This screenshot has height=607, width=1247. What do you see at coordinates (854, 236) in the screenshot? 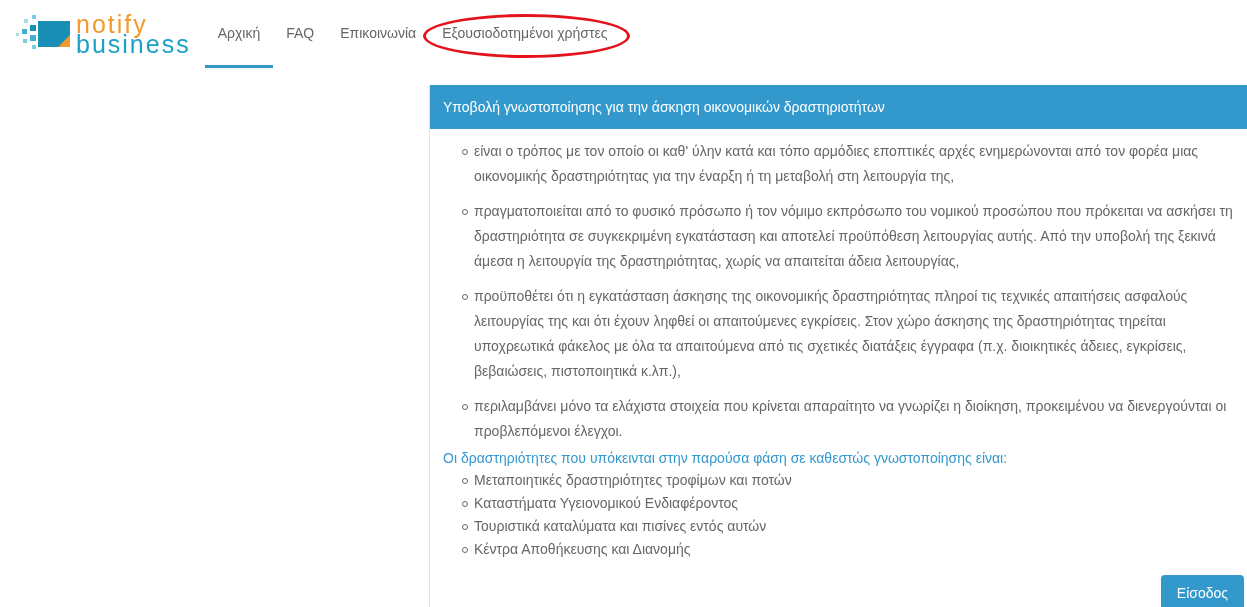
I see `bullet-text: πραγματοποιείται από το φυσικό πρόσωπο ή τον νόμιμο εκπρόσωπο του νομικού προσώπου που πρόκειται να ασκήσει τη δραστηριότητα σε συγκεκριμένη εγκατάσταση και αποτελεί προϋπόθεση λειτουργίας αυτής. Από την υποβολή της ξεκινά άμεσα η λειτουργία της δραστηριότητας, χωρίς να απαιτείται άδεια λειτουργίας,` at bounding box center [854, 236].